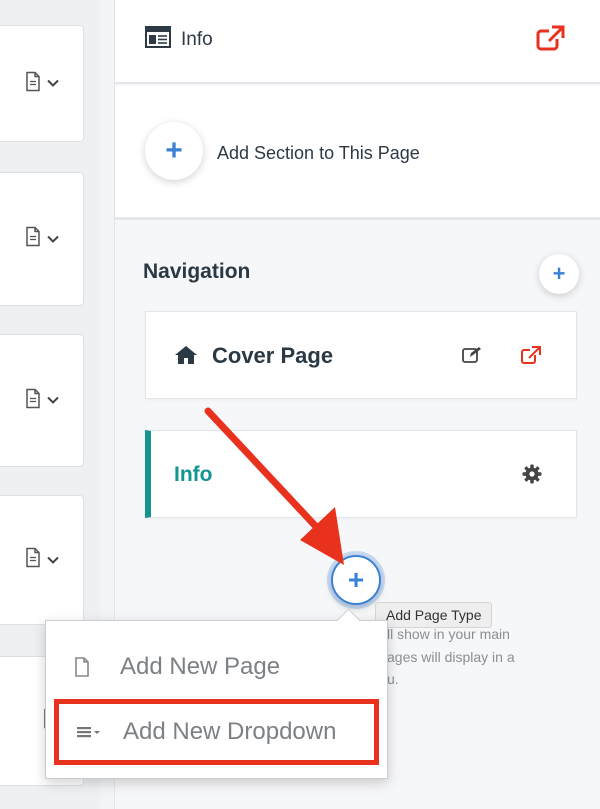 The height and width of the screenshot is (809, 600). Describe the element at coordinates (532, 476) in the screenshot. I see `gear-icon` at that location.